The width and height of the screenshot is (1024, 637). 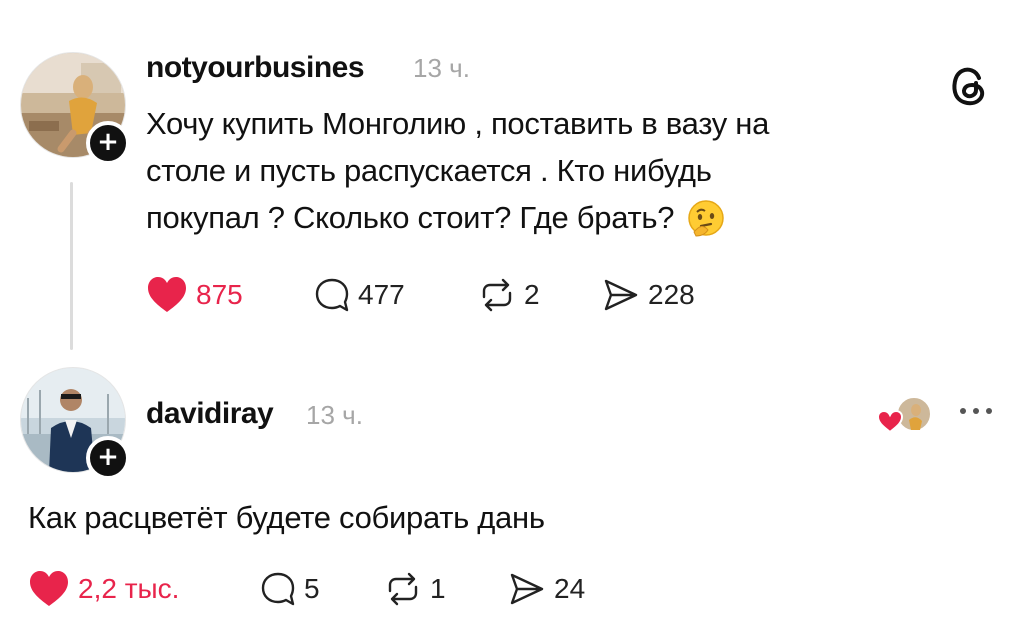 I want to click on threads-logo-icon, so click(x=968, y=86).